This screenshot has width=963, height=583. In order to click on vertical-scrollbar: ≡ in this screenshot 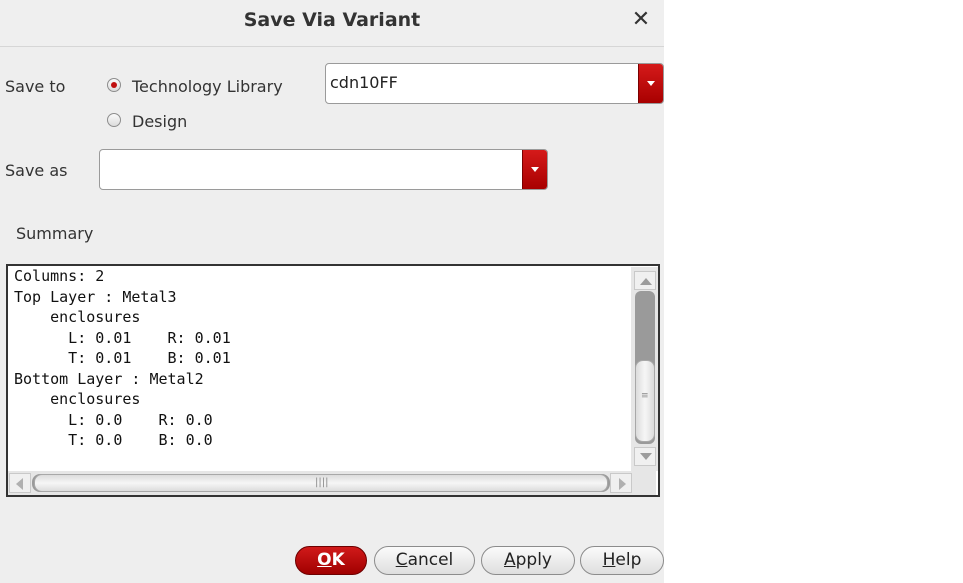, I will do `click(644, 369)`.